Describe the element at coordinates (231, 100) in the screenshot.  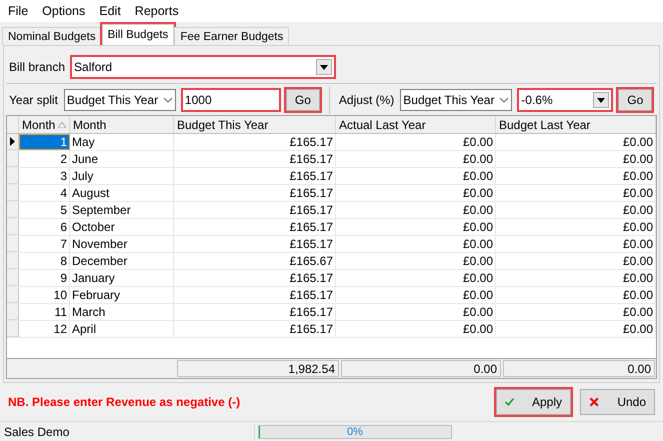
I see `amount-field: 1000` at that location.